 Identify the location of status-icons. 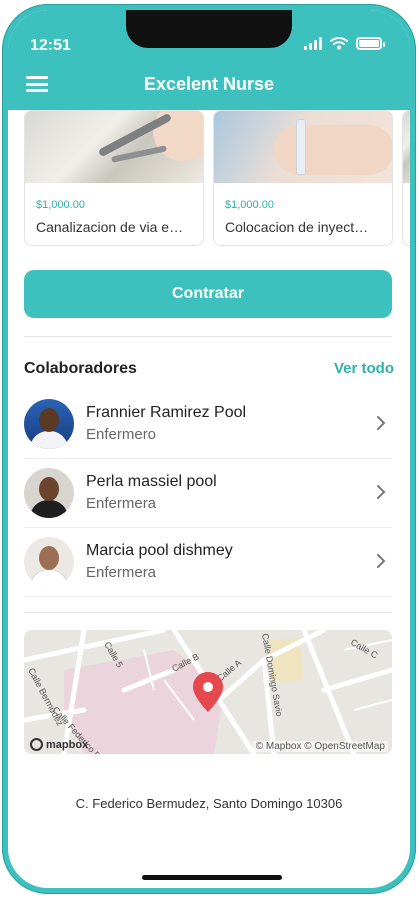
(344, 43).